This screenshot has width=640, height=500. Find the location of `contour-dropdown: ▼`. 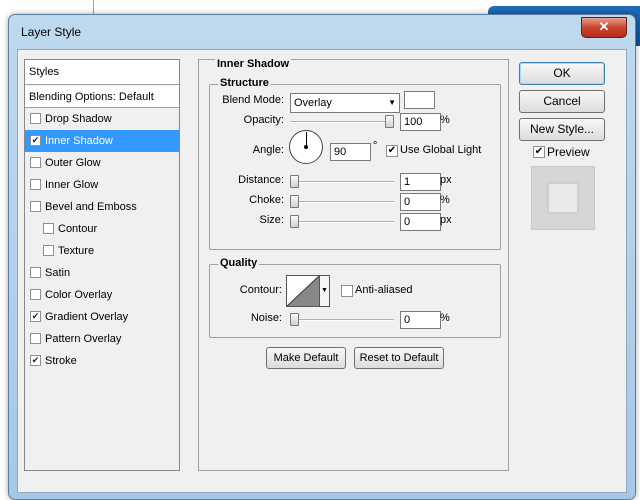

contour-dropdown: ▼ is located at coordinates (324, 291).